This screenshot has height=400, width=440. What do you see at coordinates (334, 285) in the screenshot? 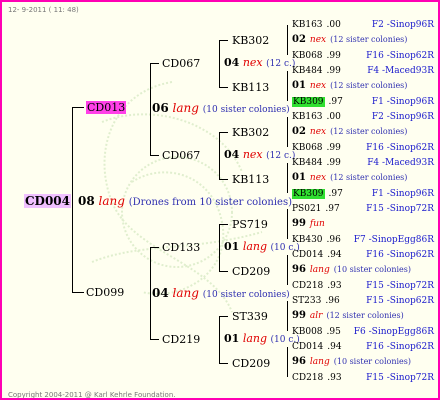
I see `leaf-value: .93` at bounding box center [334, 285].